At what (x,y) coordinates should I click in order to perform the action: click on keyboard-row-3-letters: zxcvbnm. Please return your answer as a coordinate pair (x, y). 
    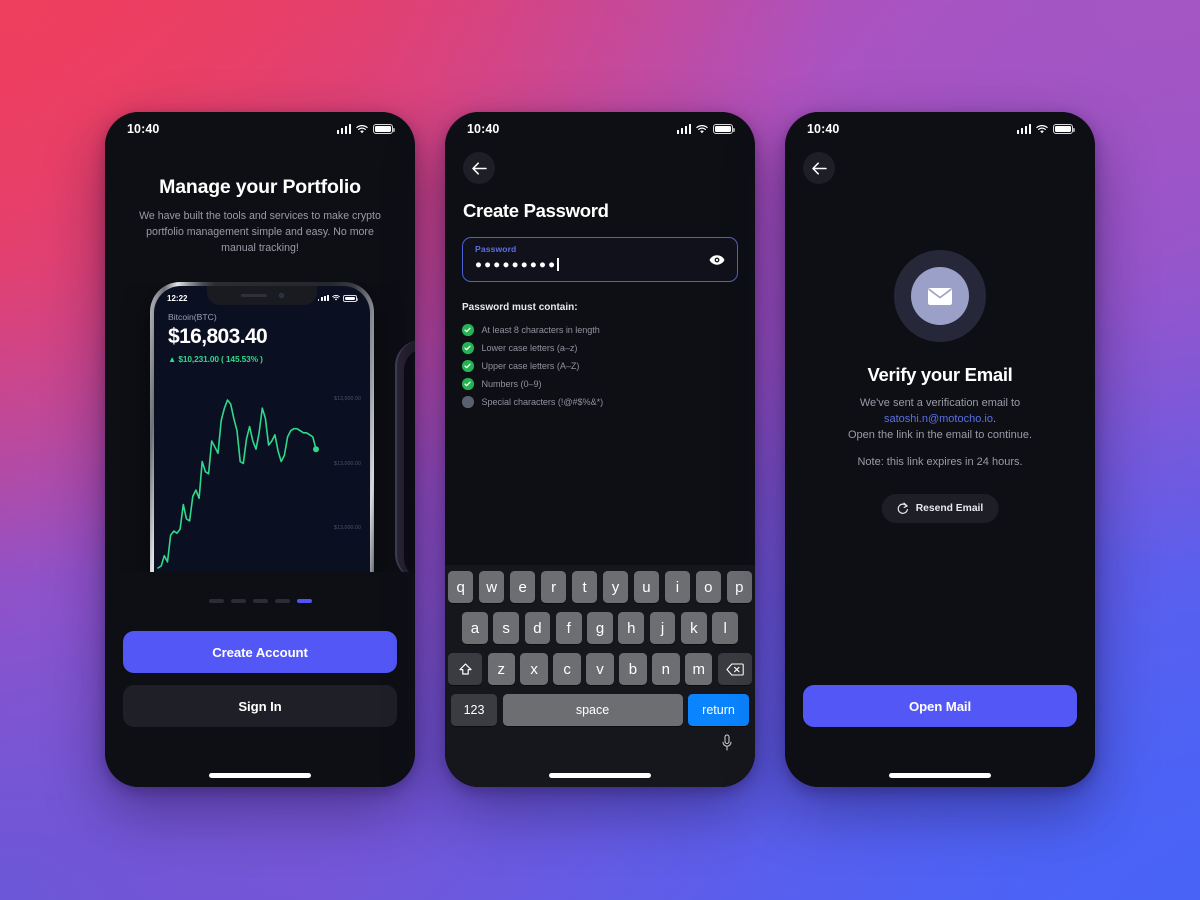
    Looking at the image, I should click on (600, 669).